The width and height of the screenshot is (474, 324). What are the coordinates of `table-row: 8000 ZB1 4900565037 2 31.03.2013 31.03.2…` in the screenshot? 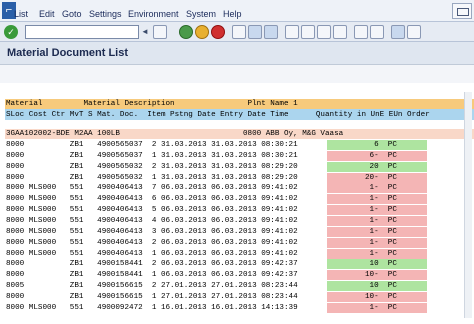 It's located at (239, 145).